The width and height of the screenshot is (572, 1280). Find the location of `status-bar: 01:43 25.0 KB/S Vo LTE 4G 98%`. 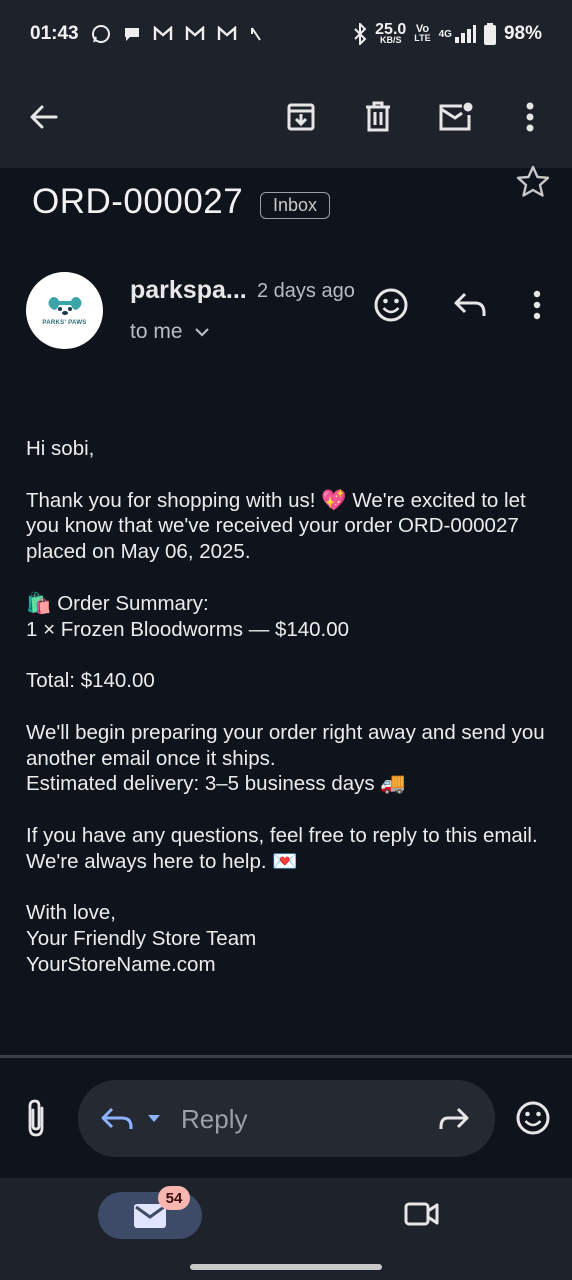

status-bar: 01:43 25.0 KB/S Vo LTE 4G 98% is located at coordinates (286, 34).